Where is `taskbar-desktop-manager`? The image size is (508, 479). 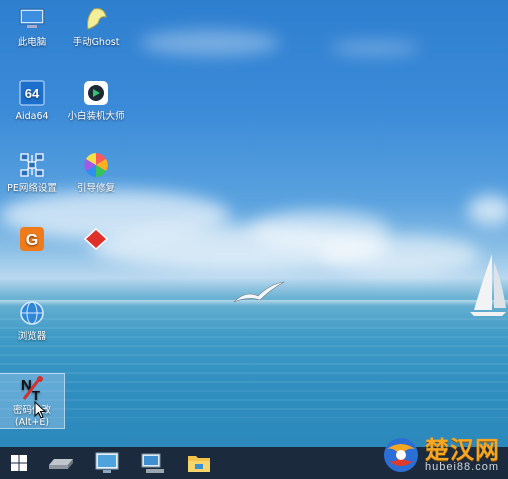
taskbar-desktop-manager is located at coordinates (107, 463).